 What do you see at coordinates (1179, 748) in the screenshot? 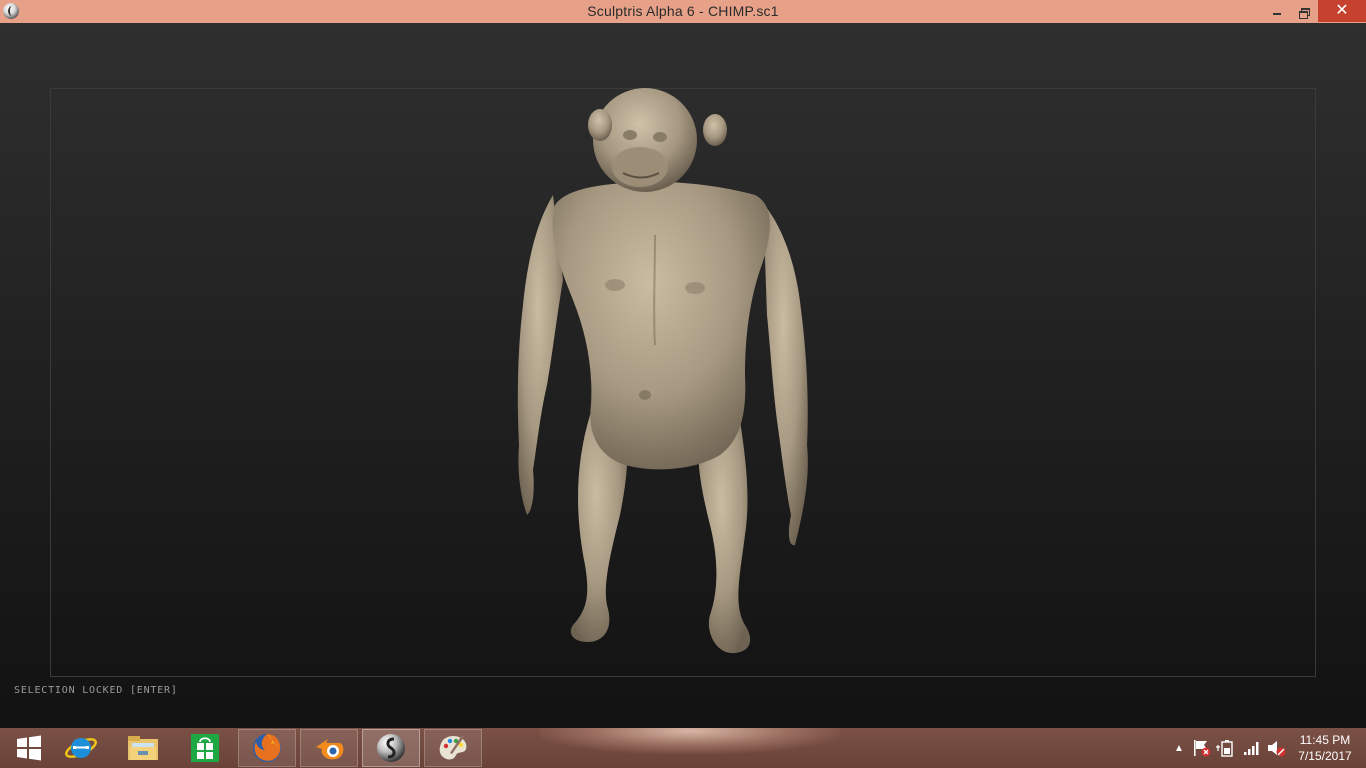
I see `show-hidden-icons-icon: ▲` at bounding box center [1179, 748].